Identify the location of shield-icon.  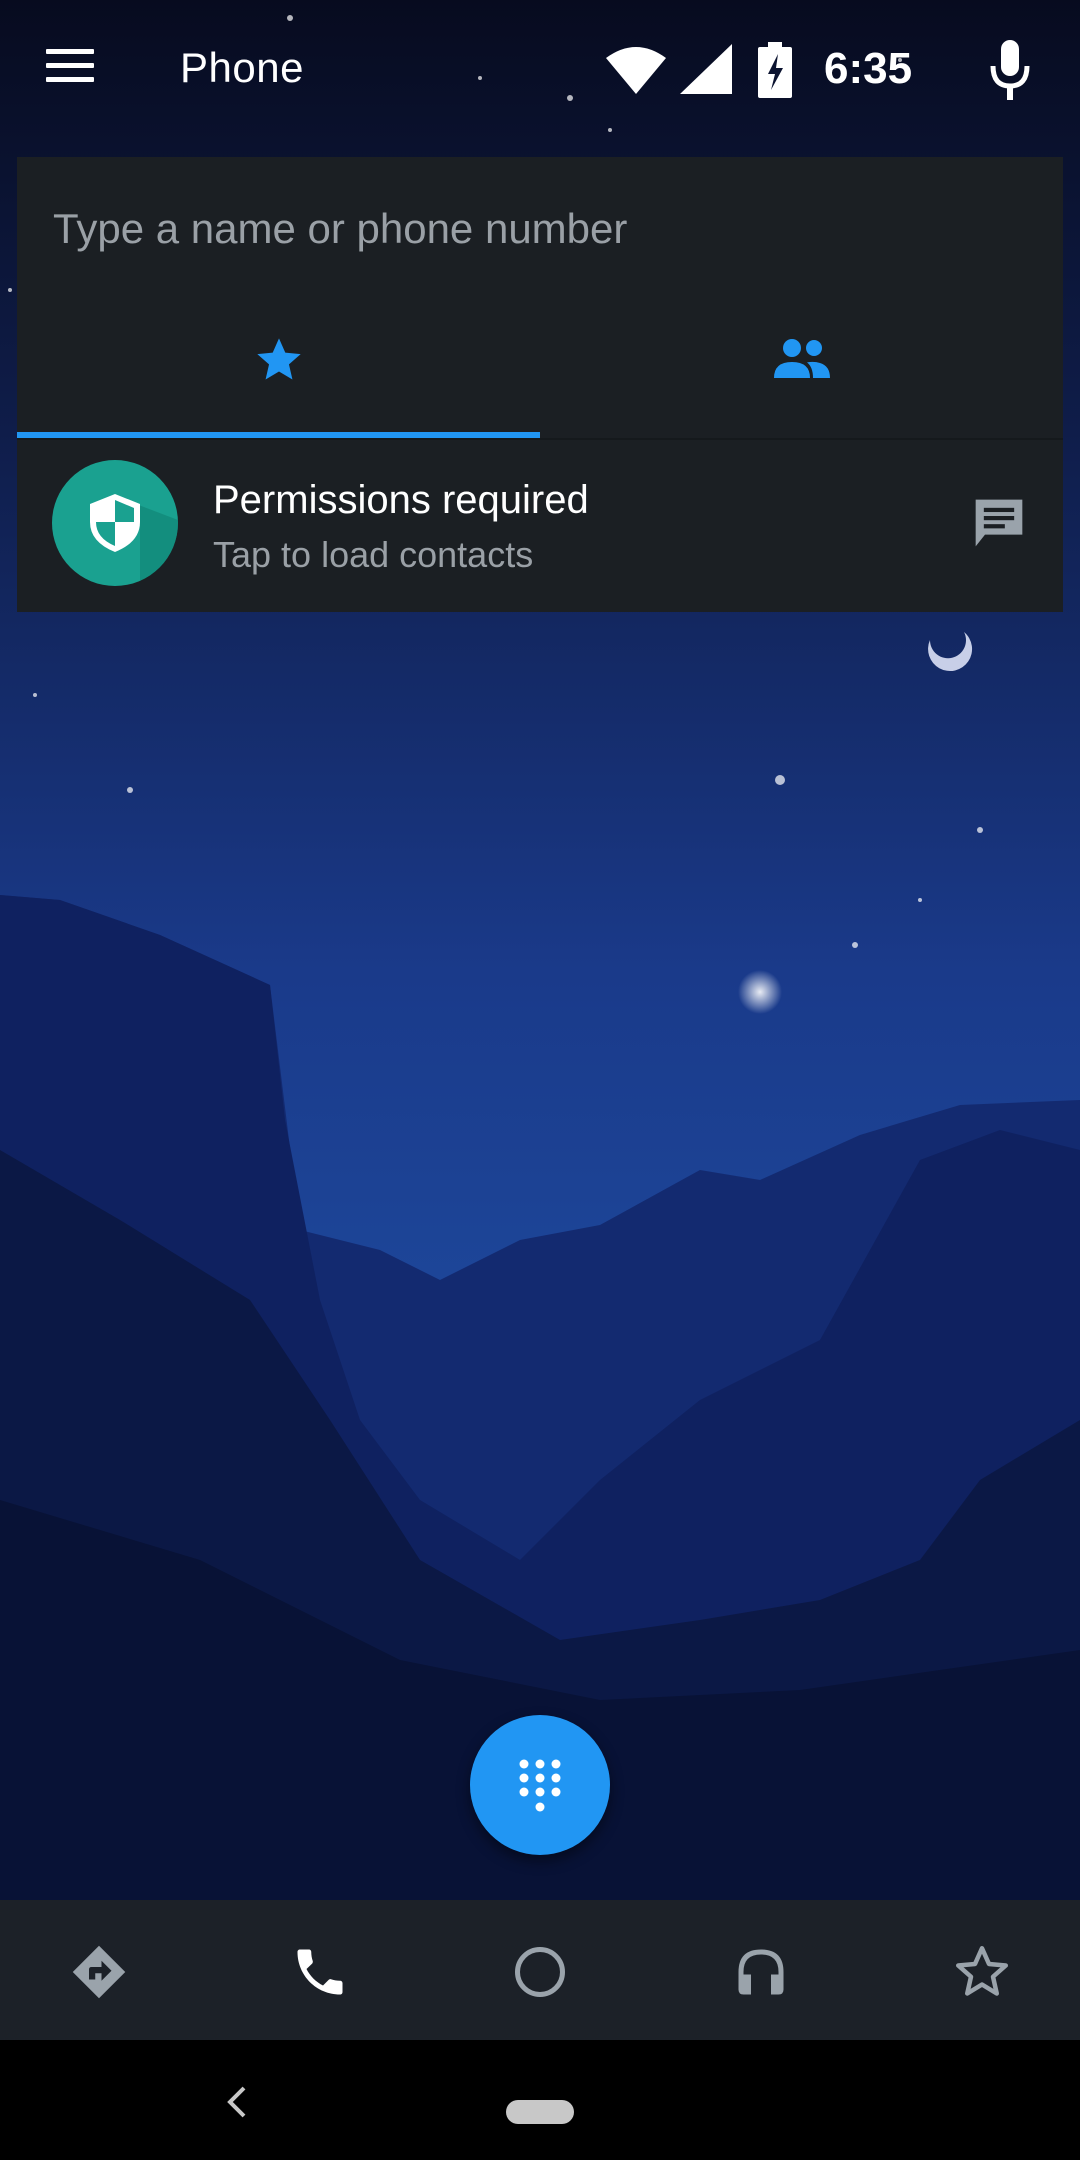
(134, 540).